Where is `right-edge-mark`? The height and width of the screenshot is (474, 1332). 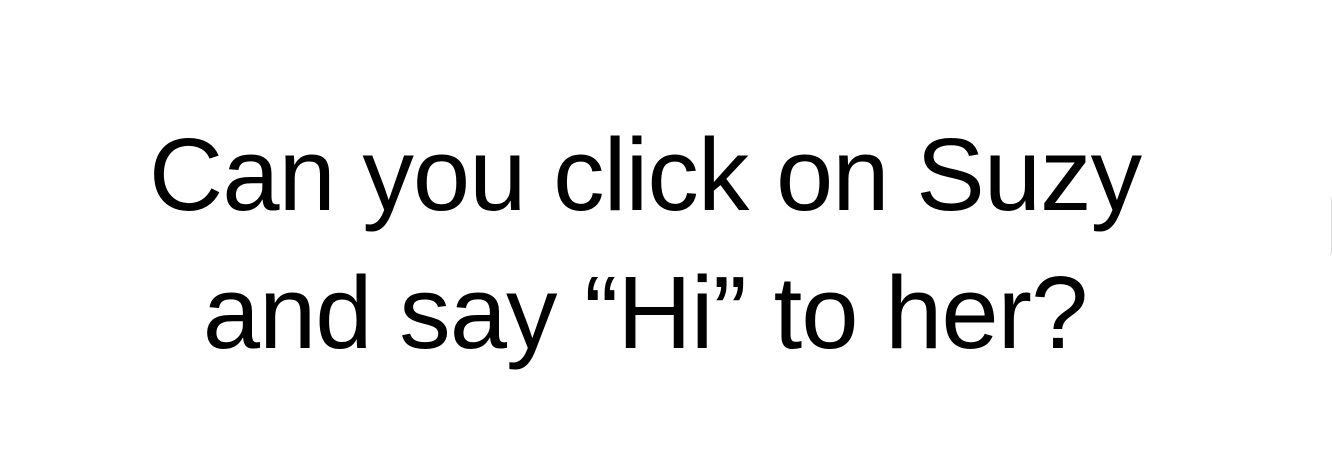
right-edge-mark is located at coordinates (1330, 226).